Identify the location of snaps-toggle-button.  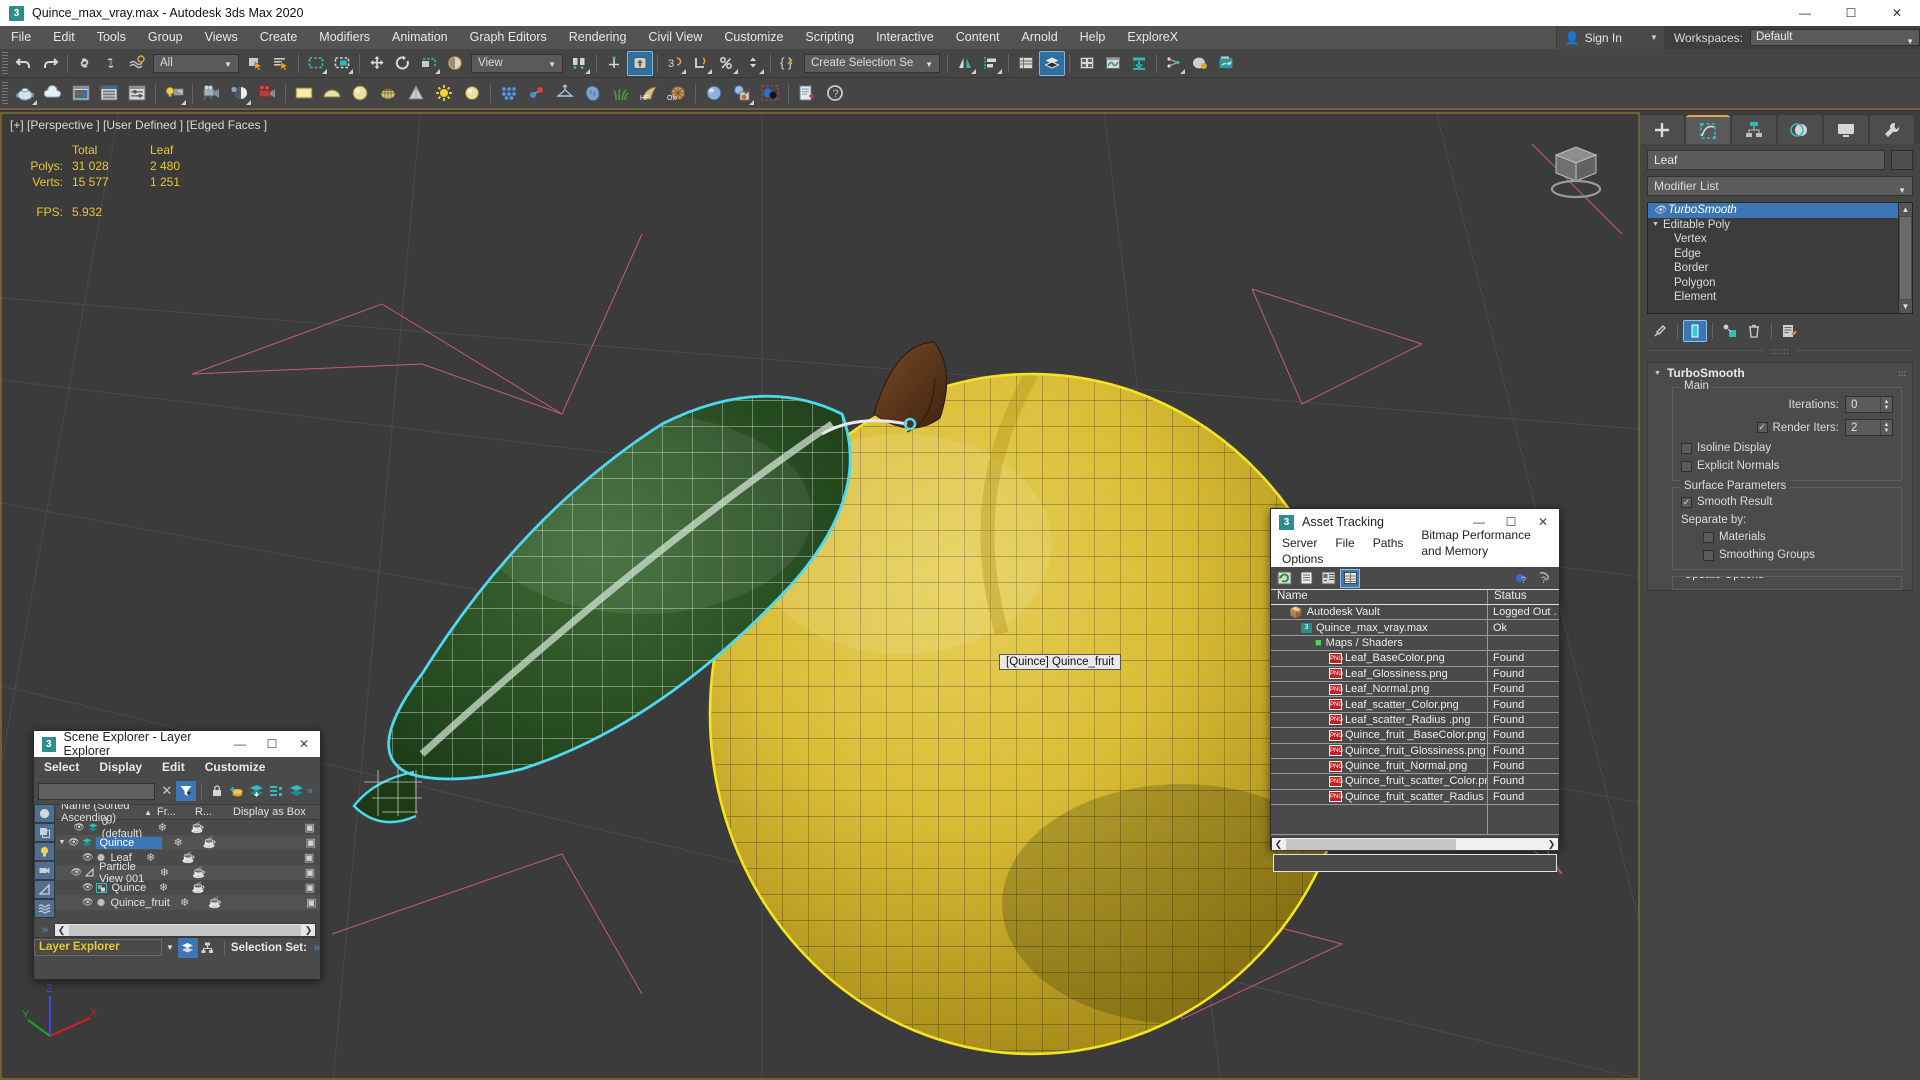
(640, 63).